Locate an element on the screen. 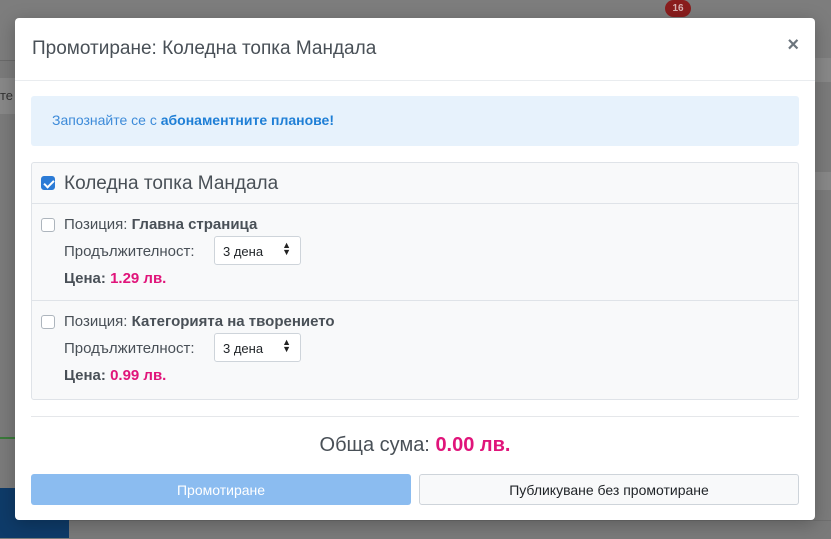 Image resolution: width=831 pixels, height=539 pixels. option-position: Позиция: Главна страница is located at coordinates (160, 224).